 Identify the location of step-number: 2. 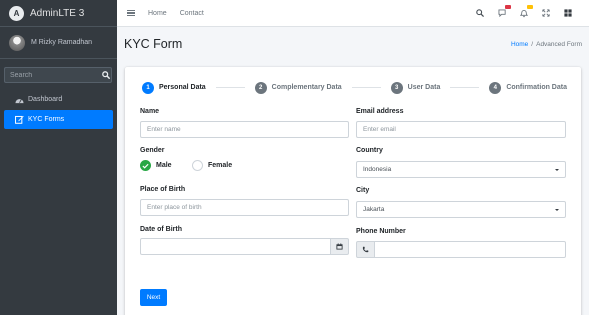
(260, 87).